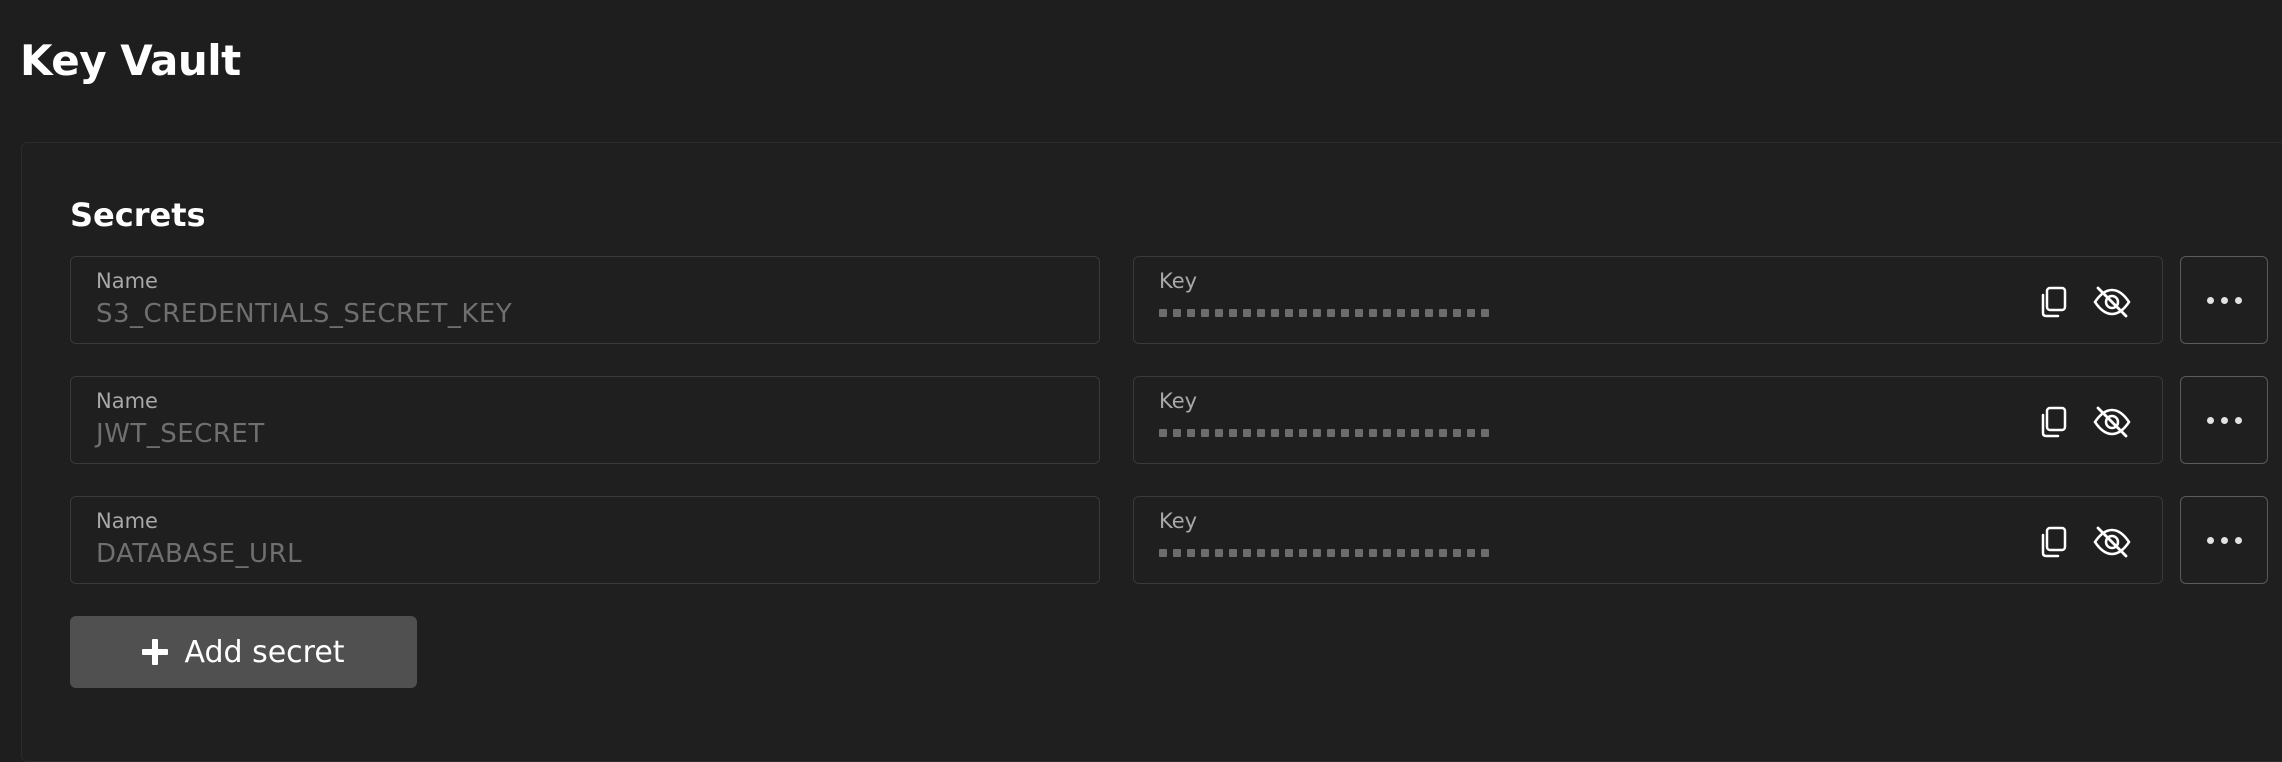 Image resolution: width=2282 pixels, height=762 pixels. Describe the element at coordinates (130, 60) in the screenshot. I see `page-title: Key Vault` at that location.